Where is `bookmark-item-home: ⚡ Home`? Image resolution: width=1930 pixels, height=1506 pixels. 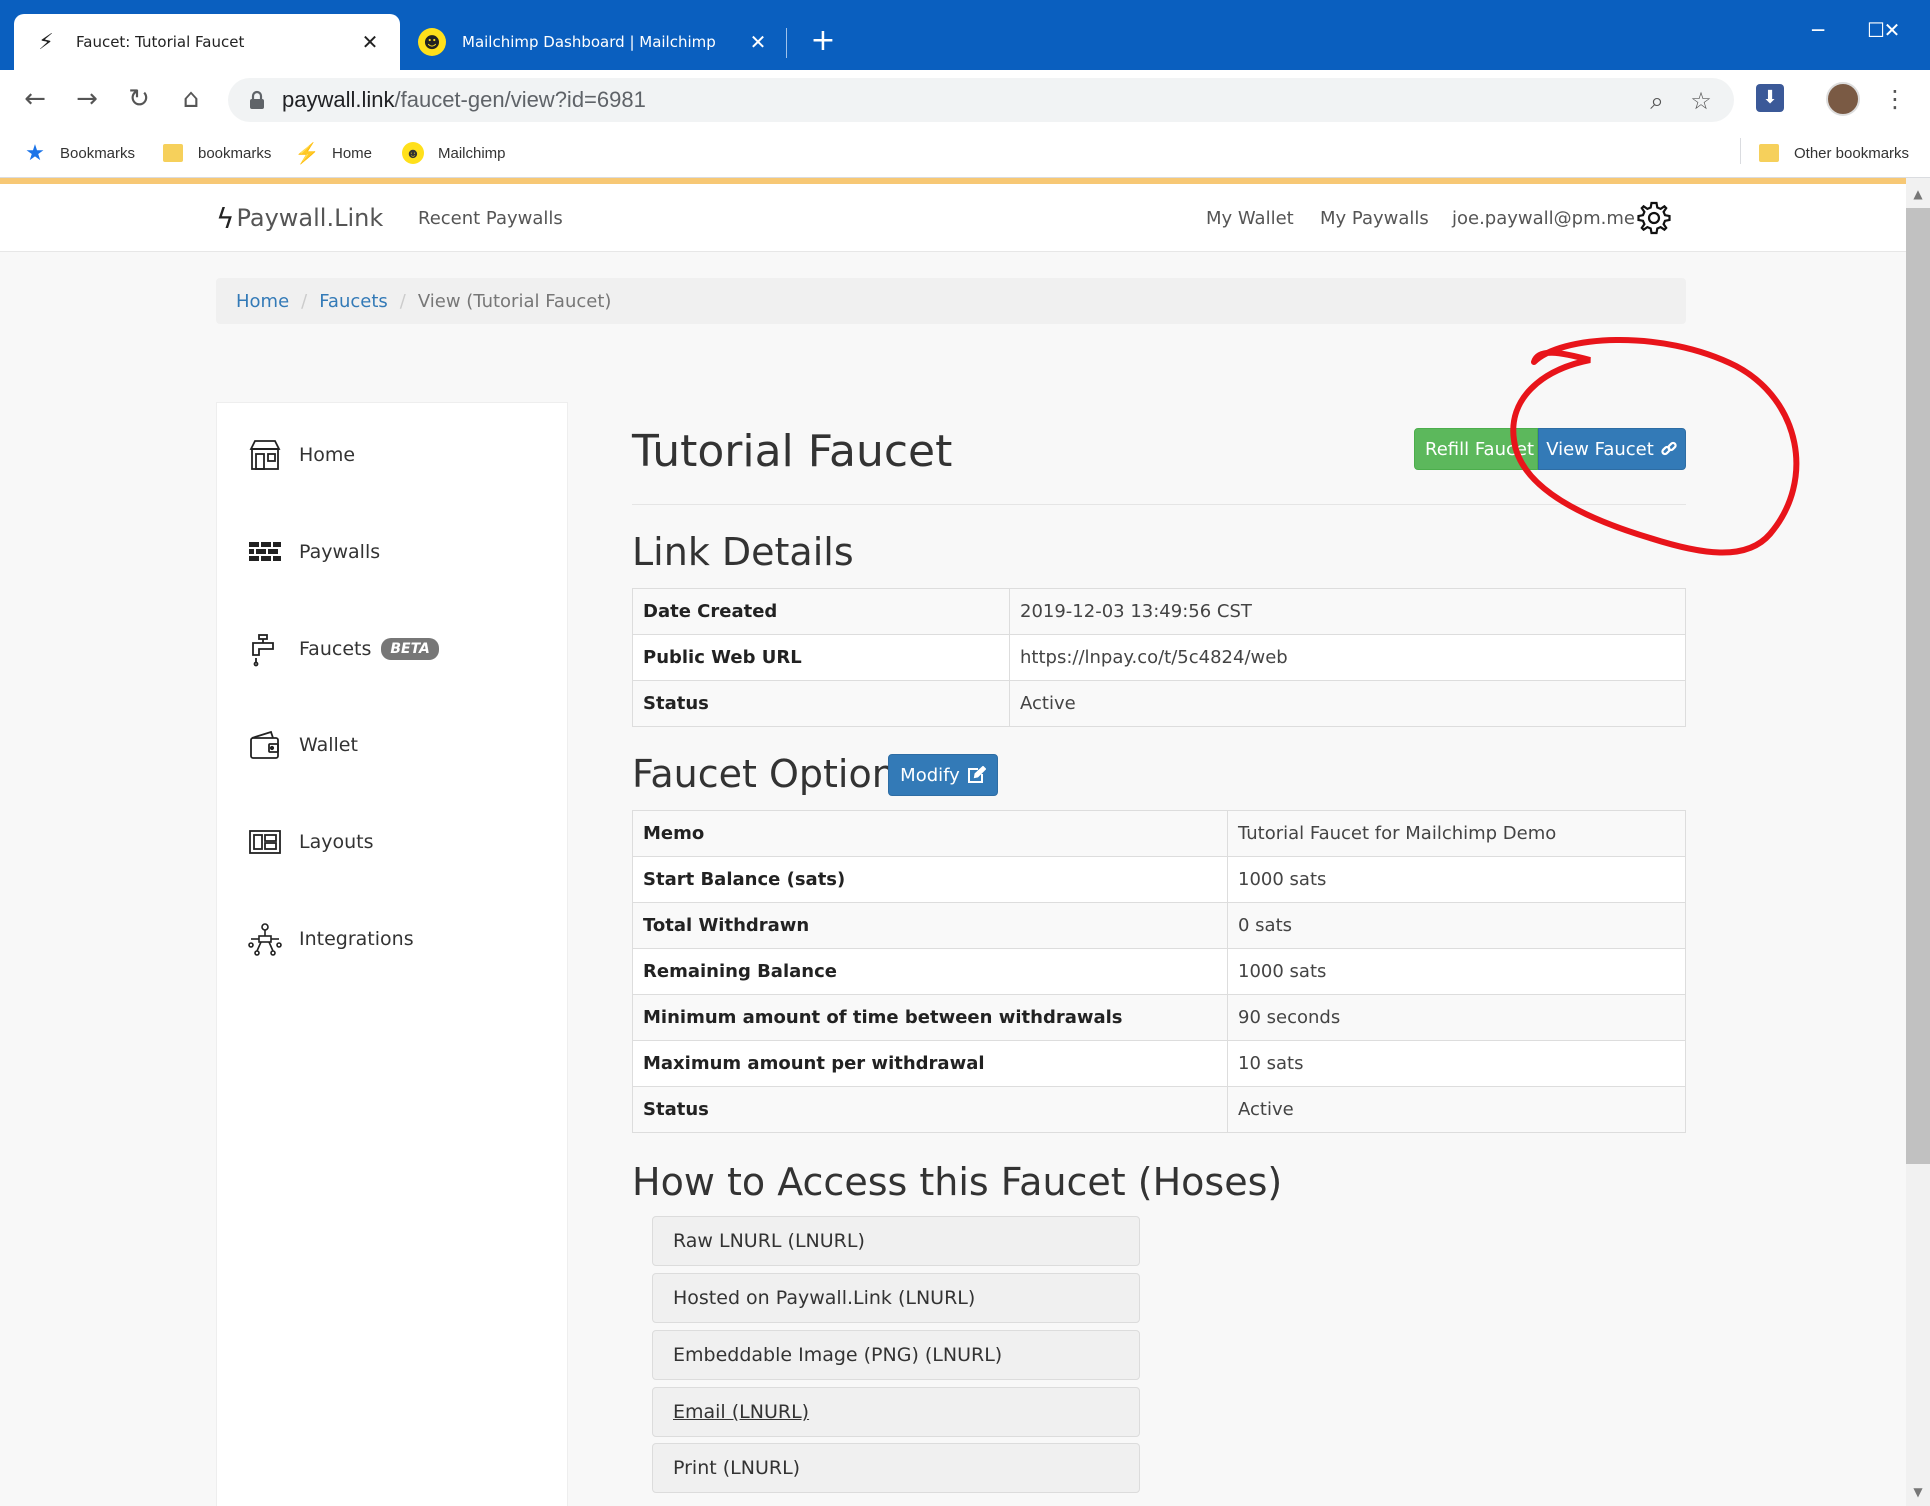 bookmark-item-home: ⚡ Home is located at coordinates (334, 153).